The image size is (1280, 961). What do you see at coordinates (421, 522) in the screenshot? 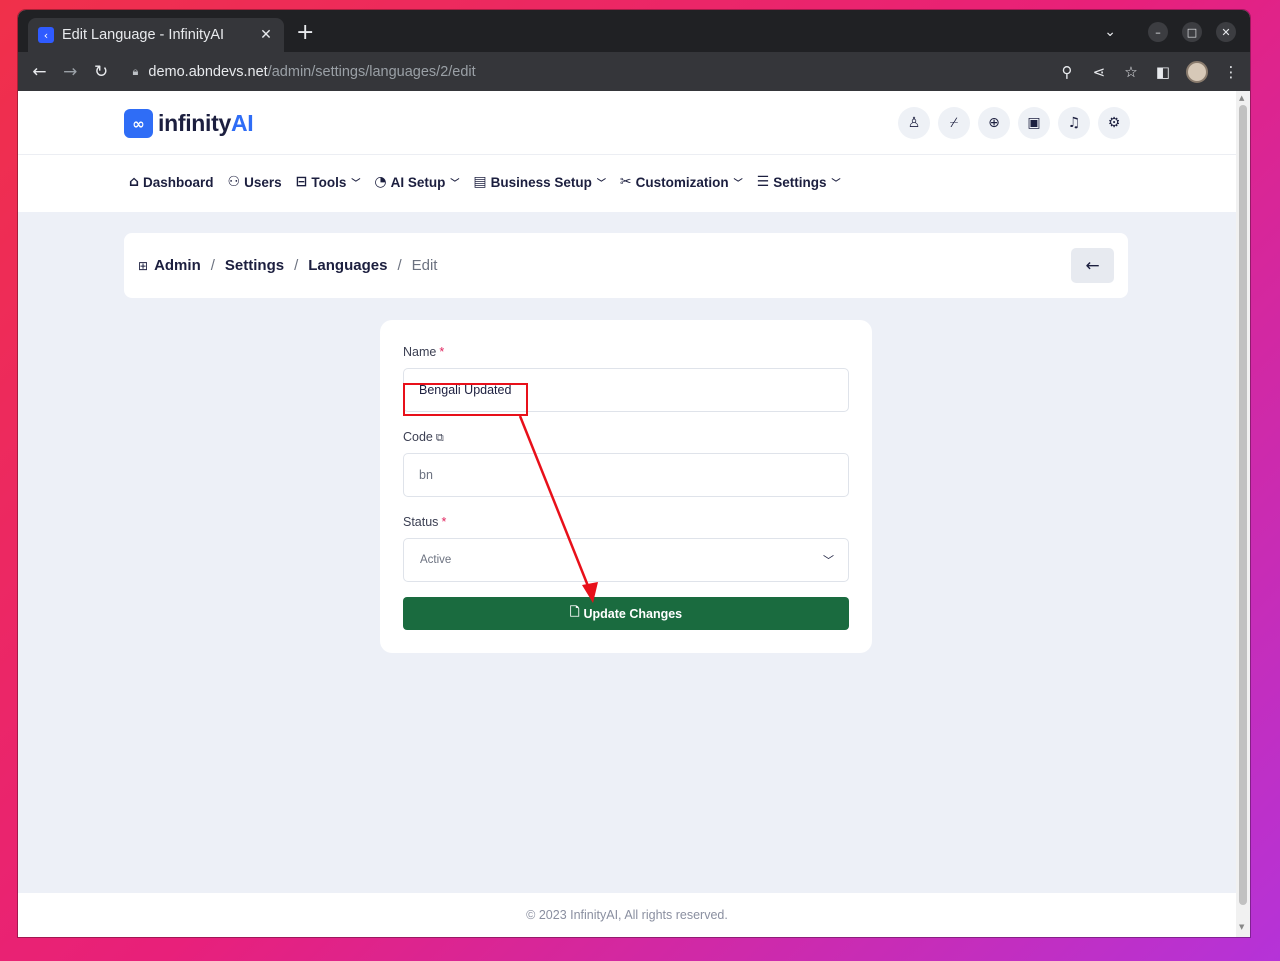
I see `status-label-text: Status` at bounding box center [421, 522].